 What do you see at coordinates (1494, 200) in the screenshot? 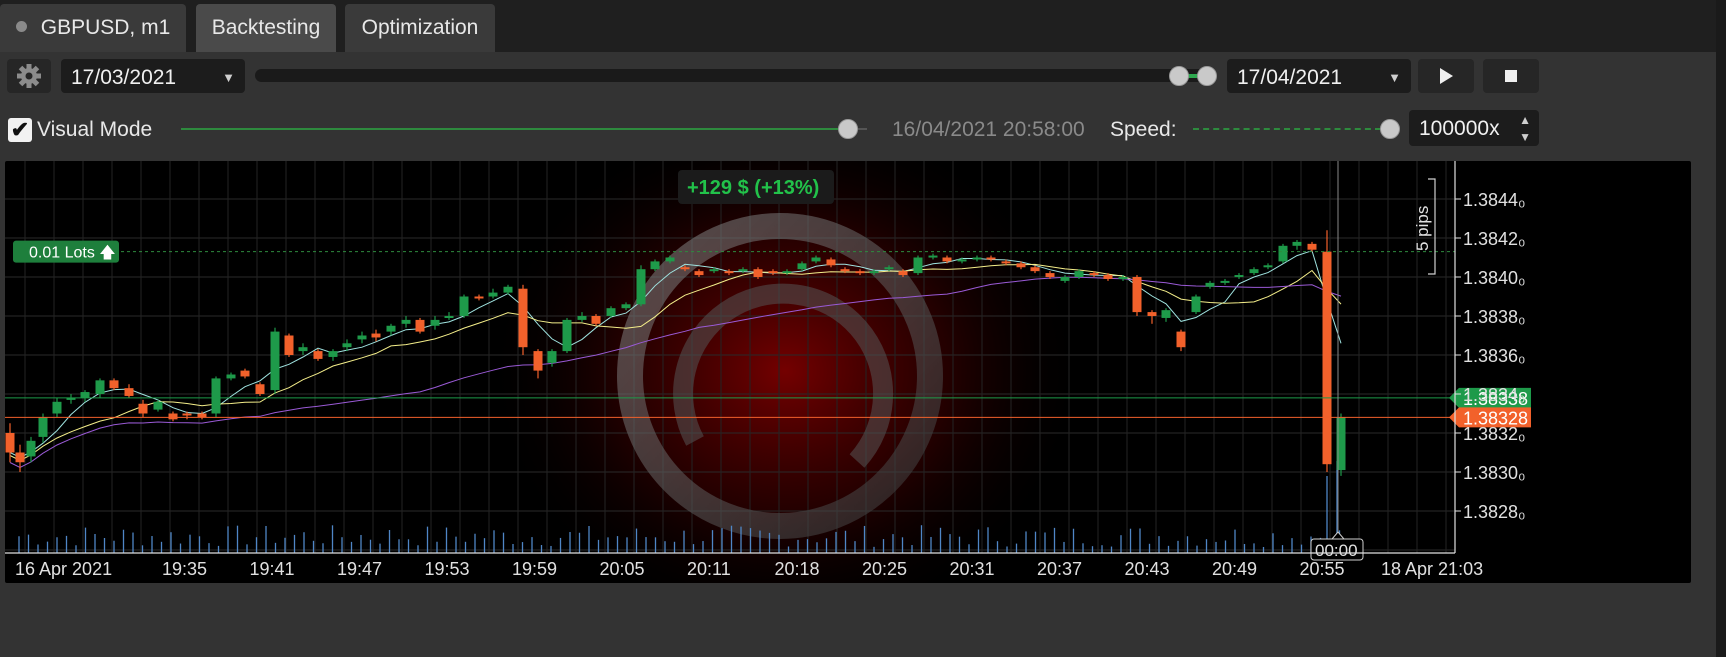
I see `price-tick-label: 1.3844₀` at bounding box center [1494, 200].